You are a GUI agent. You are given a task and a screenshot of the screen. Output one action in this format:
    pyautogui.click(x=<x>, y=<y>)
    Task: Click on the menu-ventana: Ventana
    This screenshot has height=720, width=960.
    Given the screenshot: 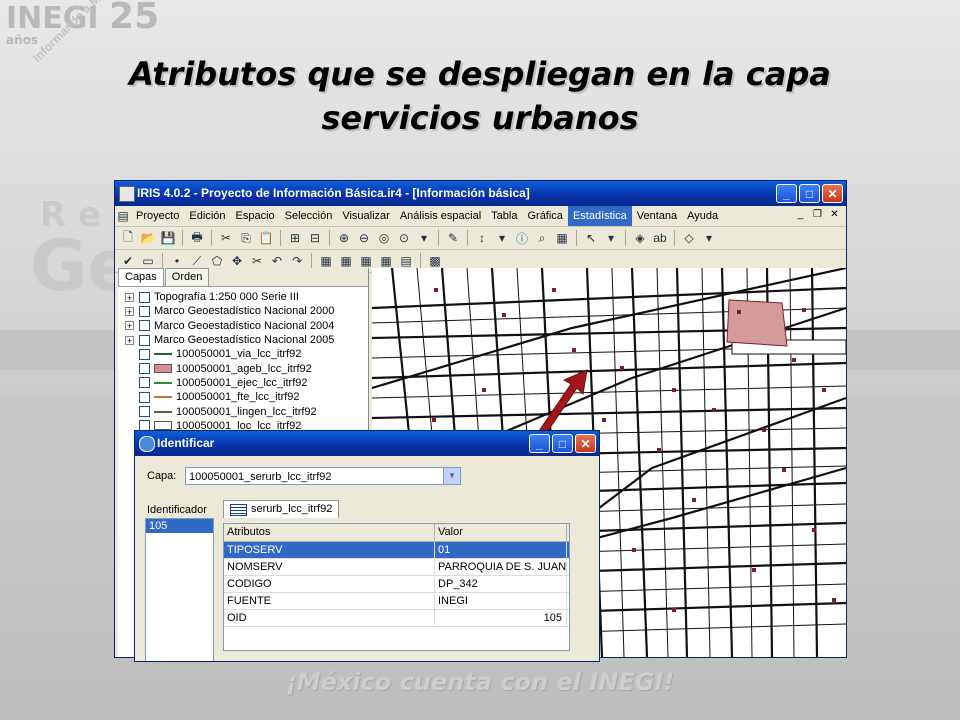 What is the action you would take?
    pyautogui.click(x=657, y=216)
    